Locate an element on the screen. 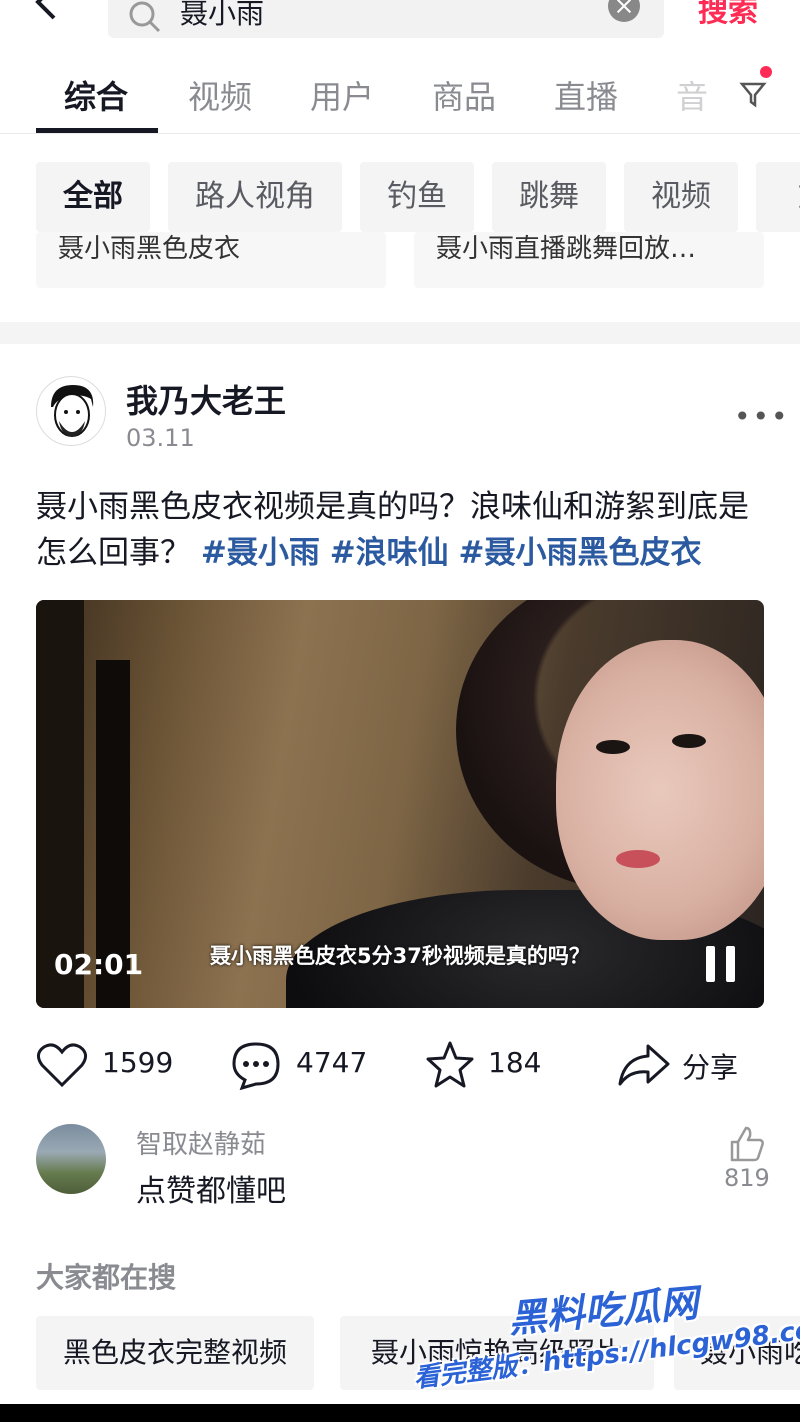 This screenshot has height=1422, width=800. author-avatar is located at coordinates (71, 411).